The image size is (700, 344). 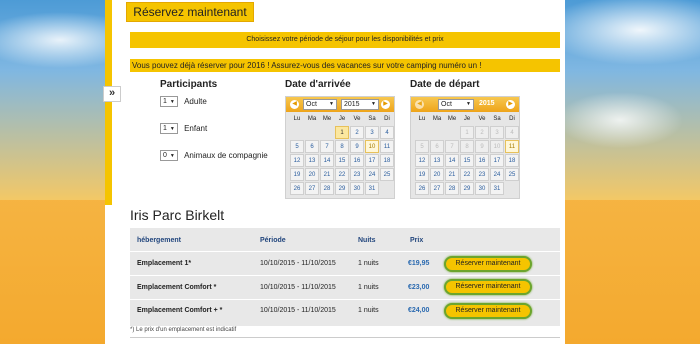 What do you see at coordinates (312, 119) in the screenshot?
I see `weekday-header: Ma` at bounding box center [312, 119].